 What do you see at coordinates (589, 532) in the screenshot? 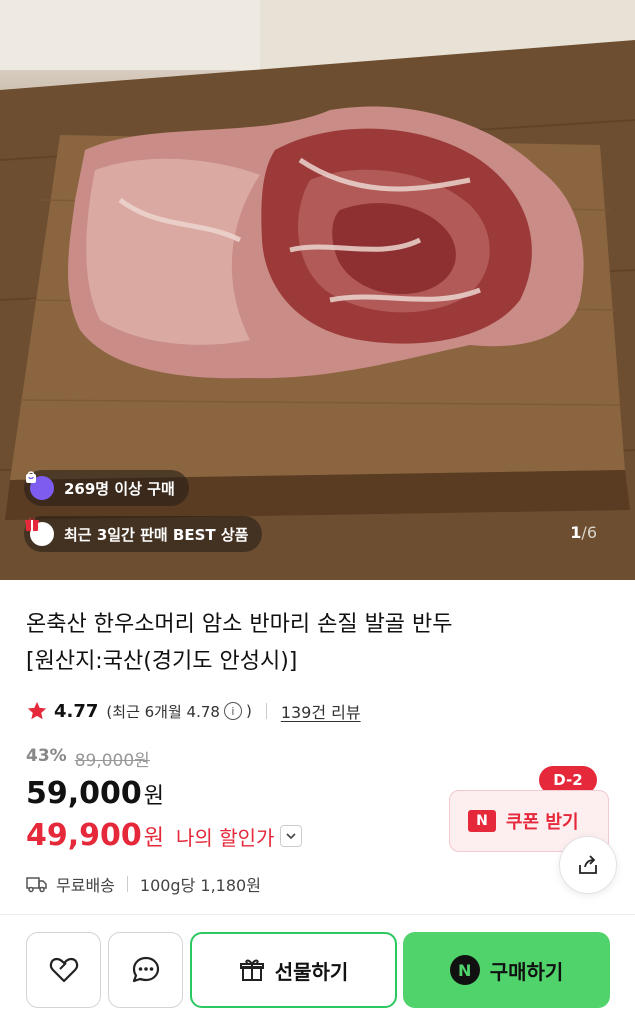
I see `pager-total: /6` at bounding box center [589, 532].